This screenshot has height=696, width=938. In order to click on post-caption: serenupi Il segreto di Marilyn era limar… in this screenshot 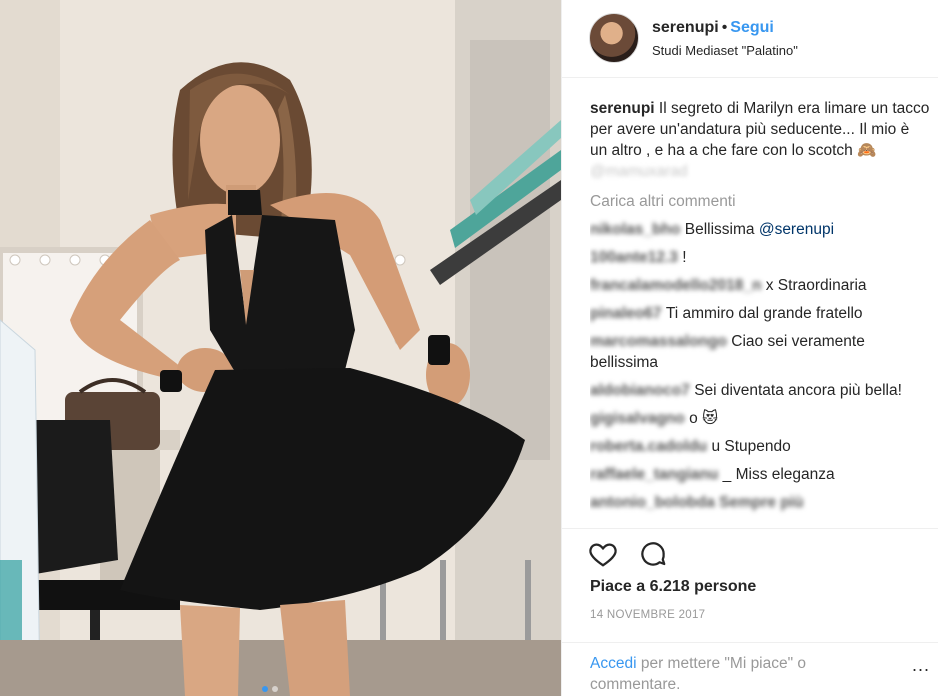, I will do `click(760, 140)`.